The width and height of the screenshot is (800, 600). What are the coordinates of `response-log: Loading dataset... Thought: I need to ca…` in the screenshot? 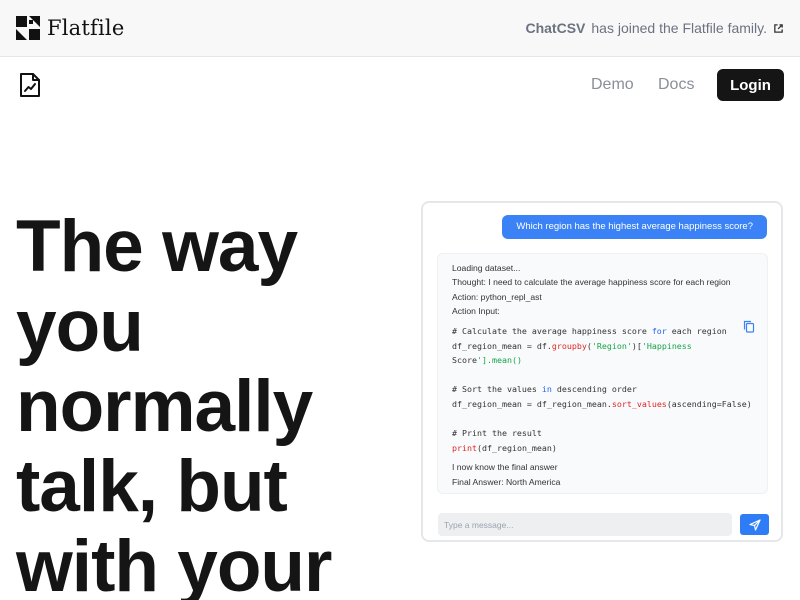 It's located at (591, 290).